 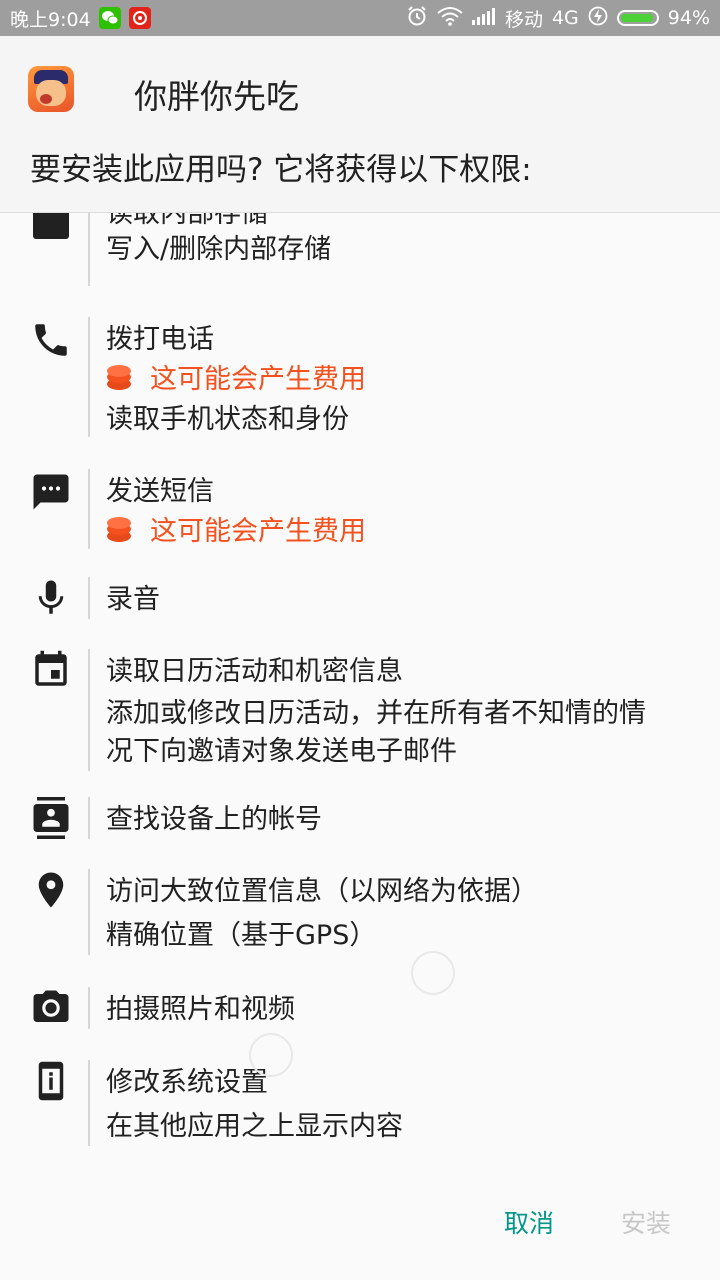 What do you see at coordinates (688, 18) in the screenshot?
I see `battery-percent: 94%` at bounding box center [688, 18].